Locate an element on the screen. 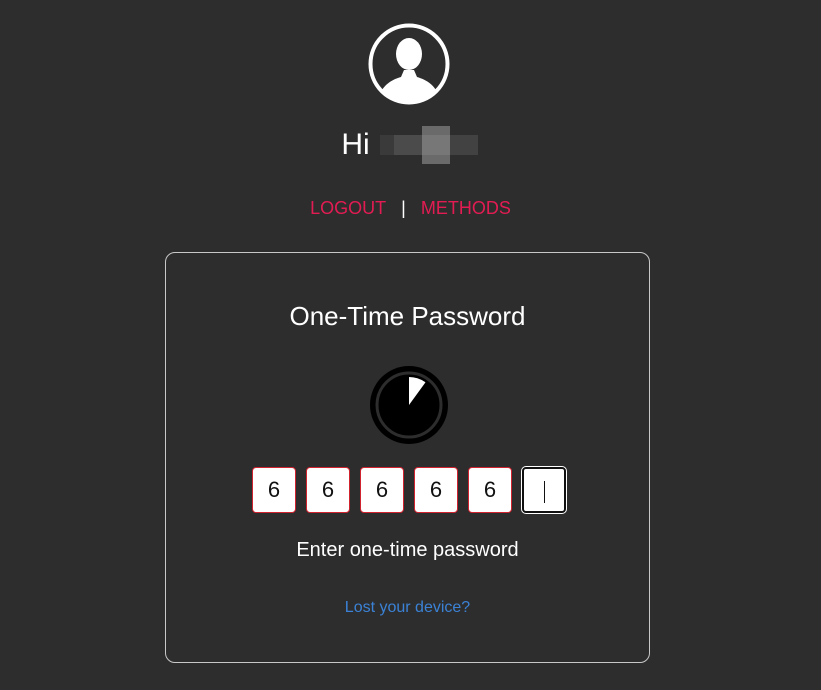 This screenshot has height=690, width=821. countdown-timer-icon is located at coordinates (409, 405).